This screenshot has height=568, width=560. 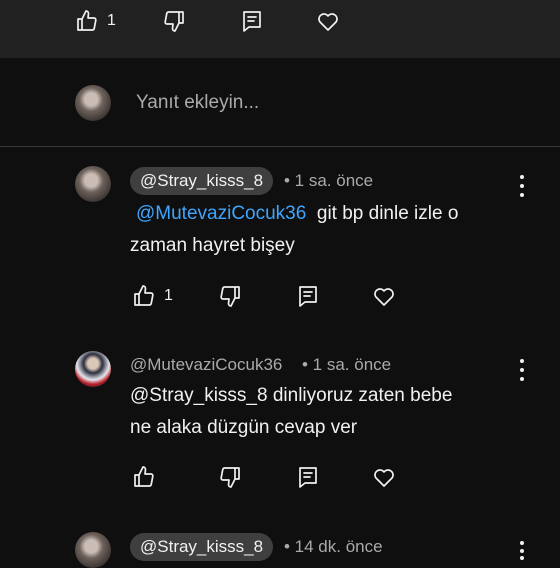 What do you see at coordinates (221, 213) in the screenshot?
I see `comment-mention: @MutevaziCocuk36` at bounding box center [221, 213].